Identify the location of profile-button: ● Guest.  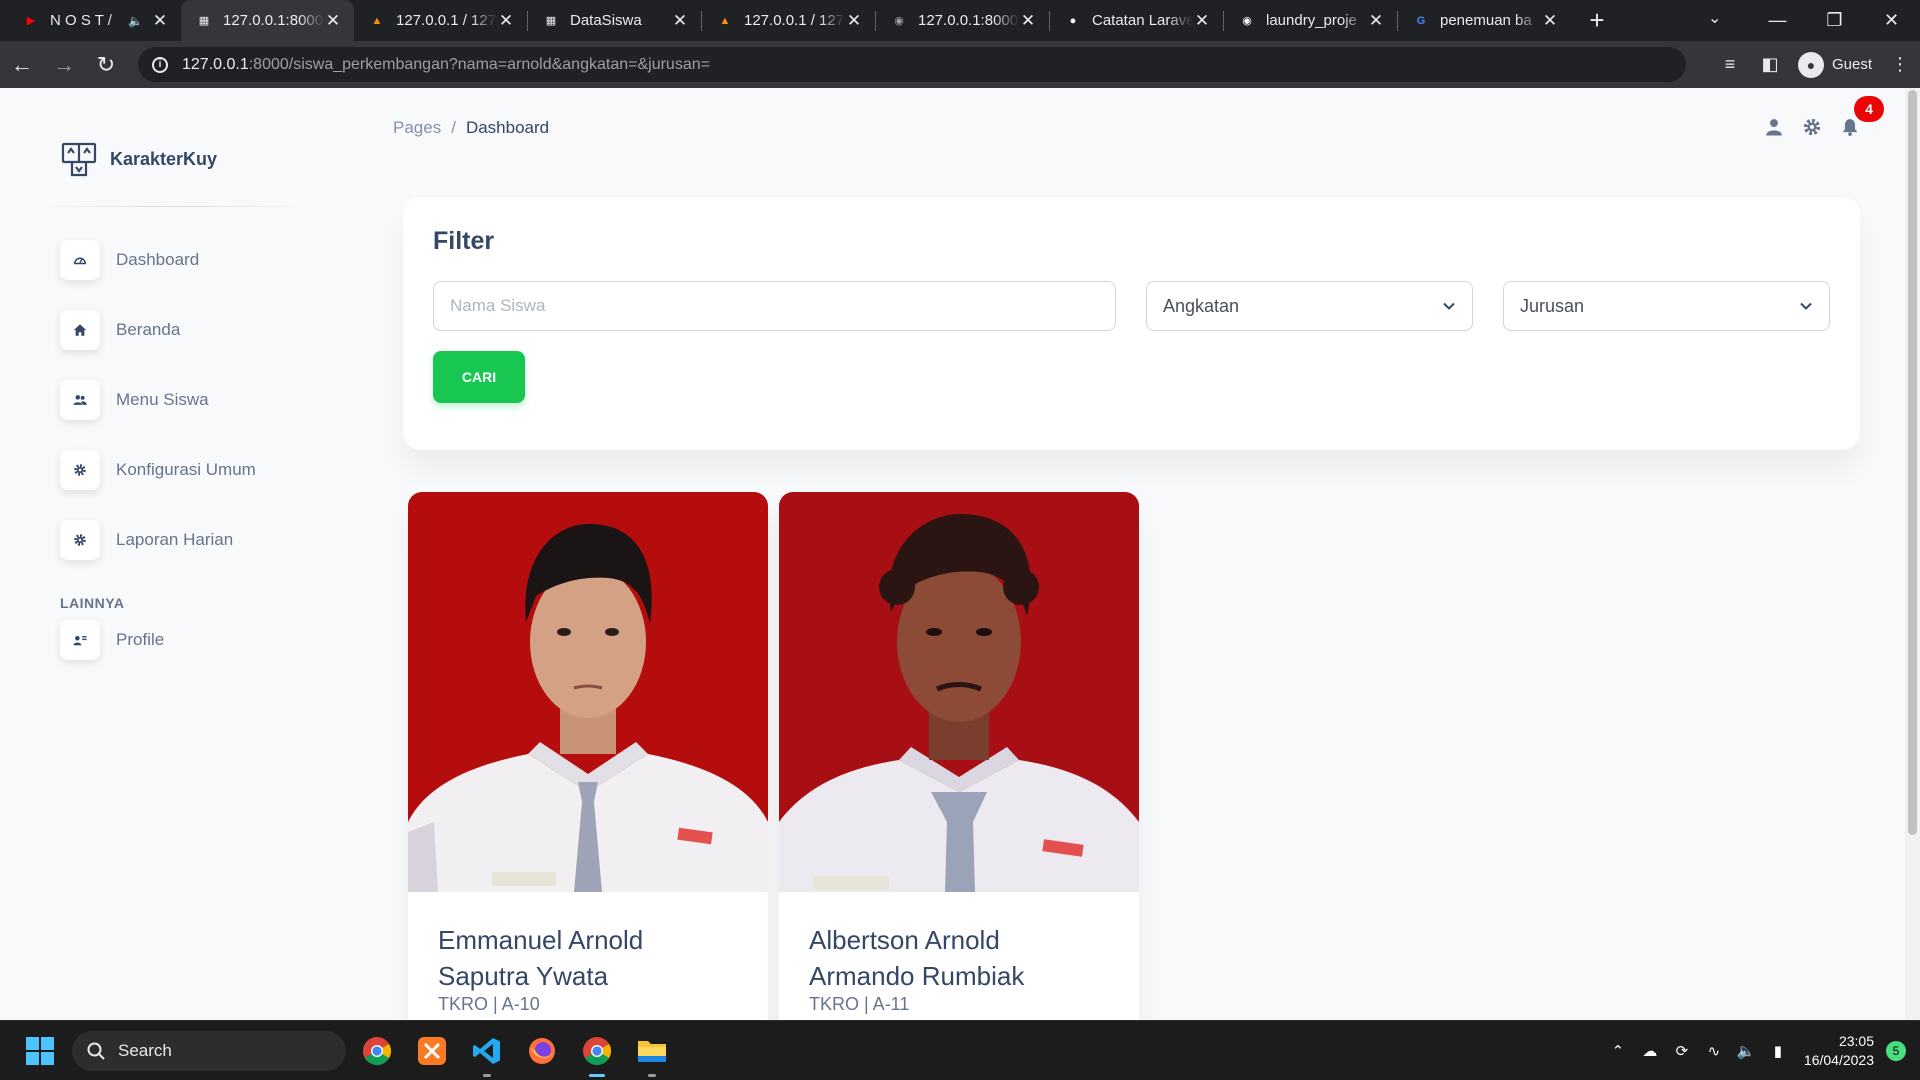
(1834, 64).